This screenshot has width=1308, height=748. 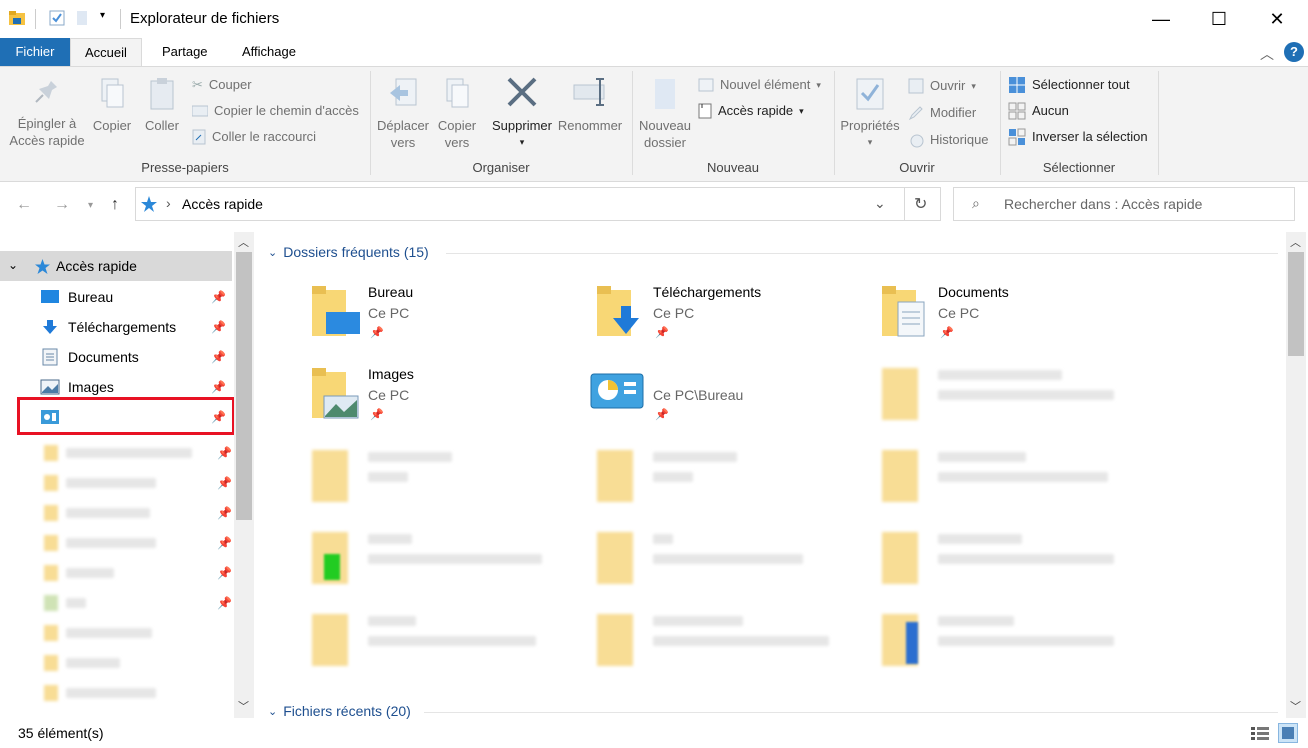 What do you see at coordinates (197, 84) in the screenshot?
I see `scissors-icon: ✂` at bounding box center [197, 84].